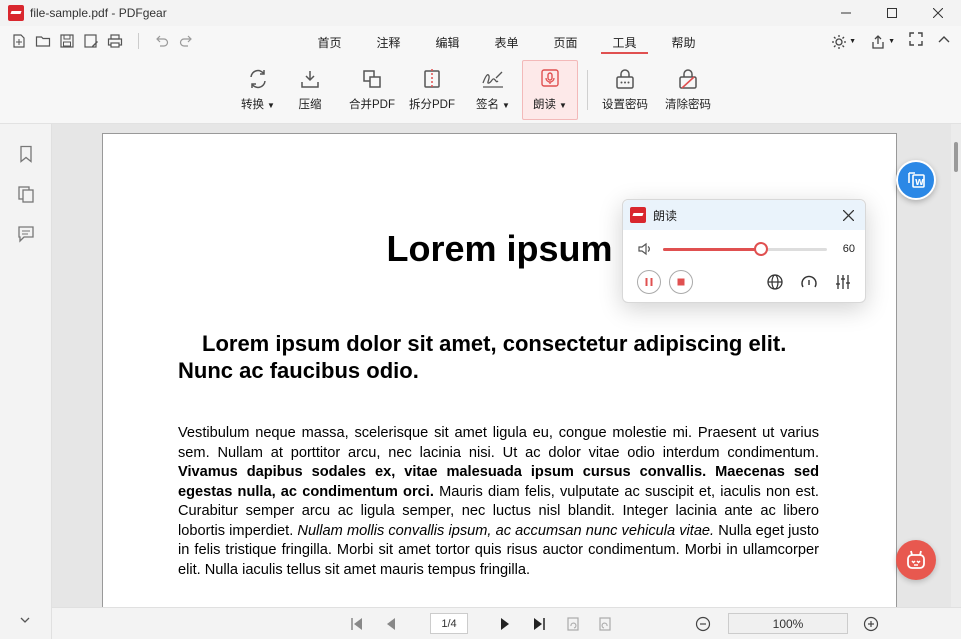 This screenshot has width=961, height=639. I want to click on convert-word-icon: W, so click(916, 180).